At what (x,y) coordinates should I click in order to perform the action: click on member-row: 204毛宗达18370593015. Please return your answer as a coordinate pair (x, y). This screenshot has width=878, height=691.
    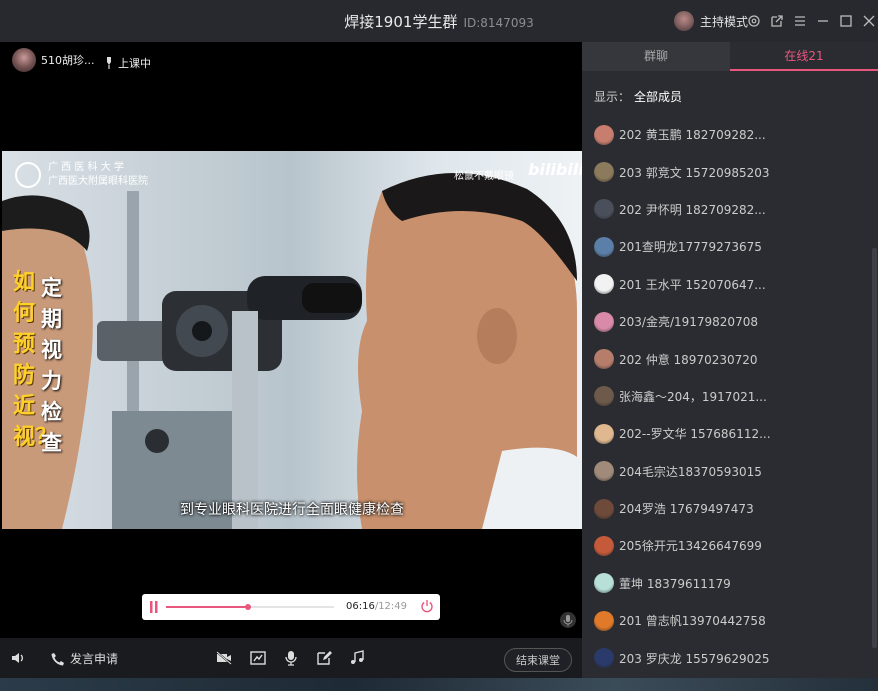
    Looking at the image, I should click on (729, 471).